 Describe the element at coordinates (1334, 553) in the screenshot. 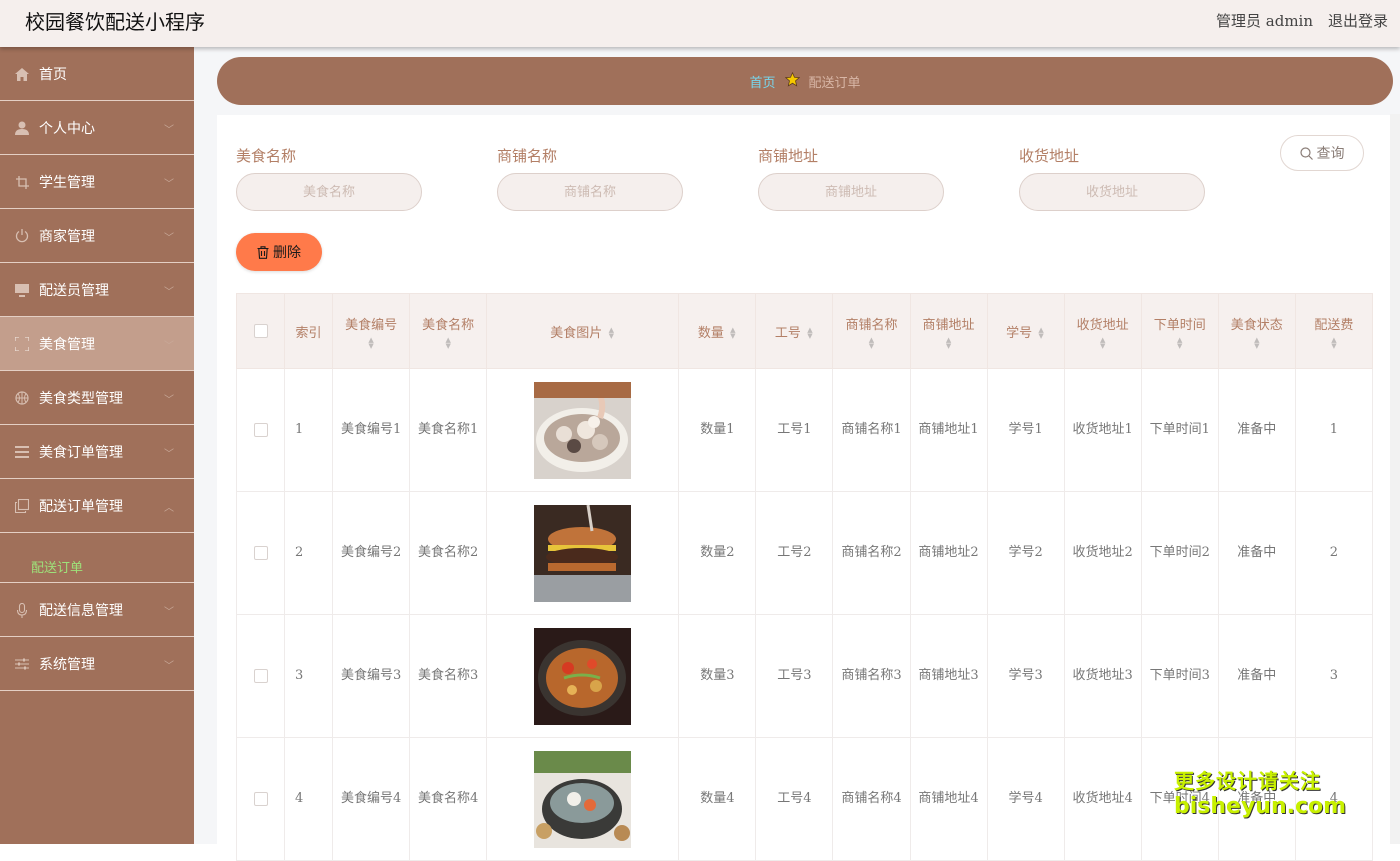

I see `cell-delivery-fee: 2` at that location.